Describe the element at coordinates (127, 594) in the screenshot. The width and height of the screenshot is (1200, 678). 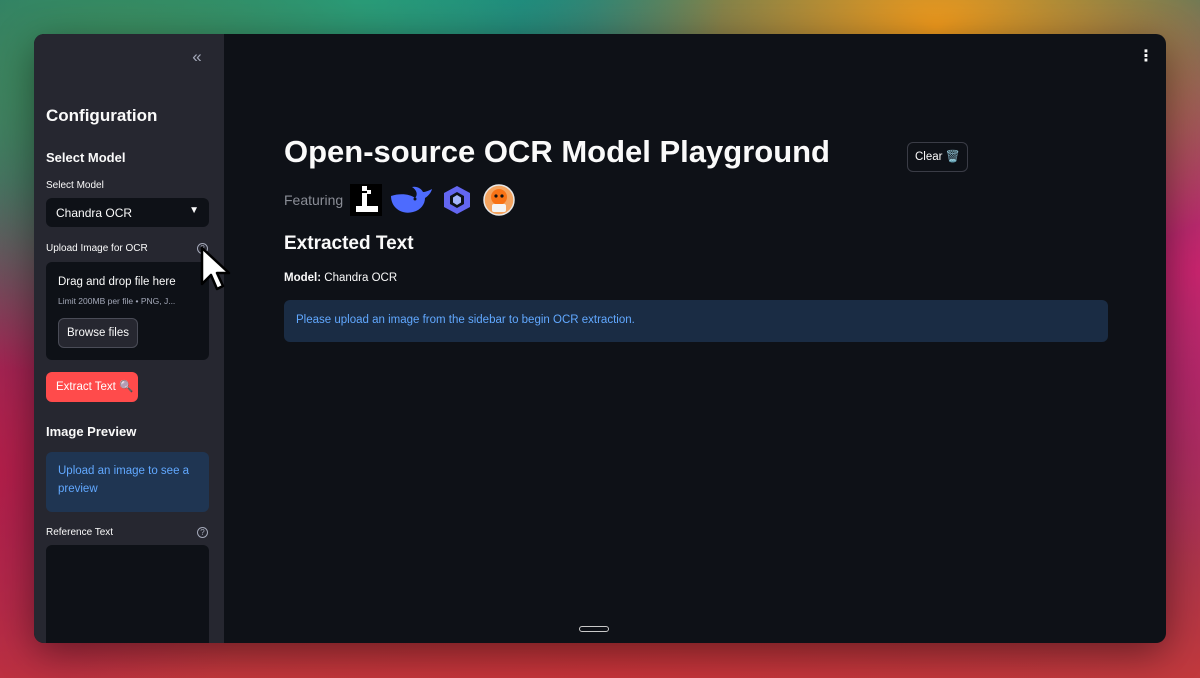
I see `reference-text-area` at that location.